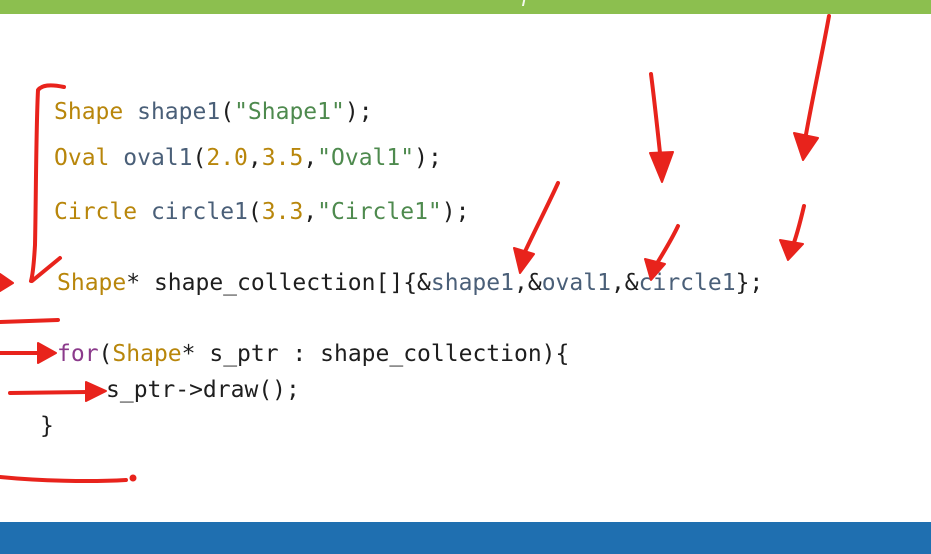 This screenshot has height=554, width=931. What do you see at coordinates (133, 478) in the screenshot?
I see `underline-dot` at bounding box center [133, 478].